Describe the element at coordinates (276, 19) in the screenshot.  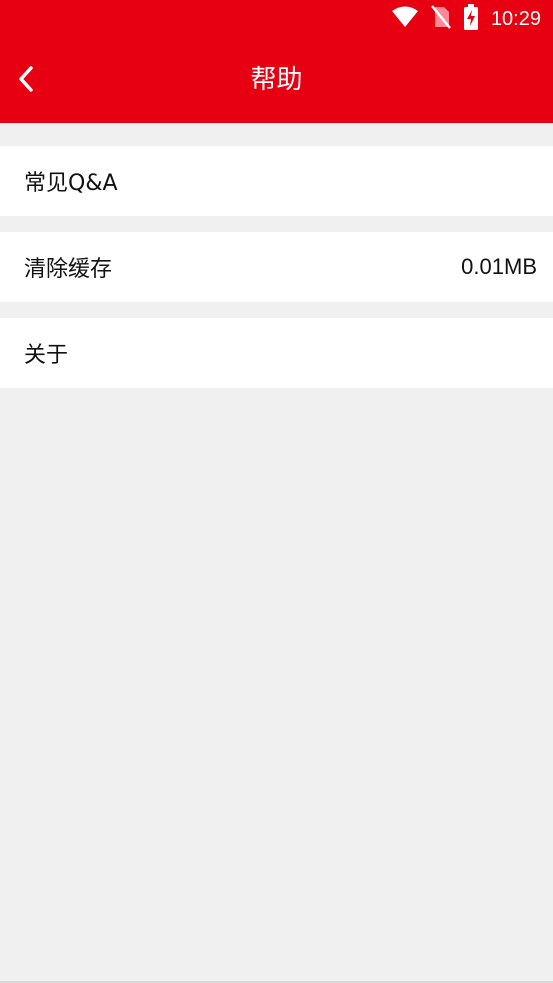
I see `status-bar: 10:29` at that location.